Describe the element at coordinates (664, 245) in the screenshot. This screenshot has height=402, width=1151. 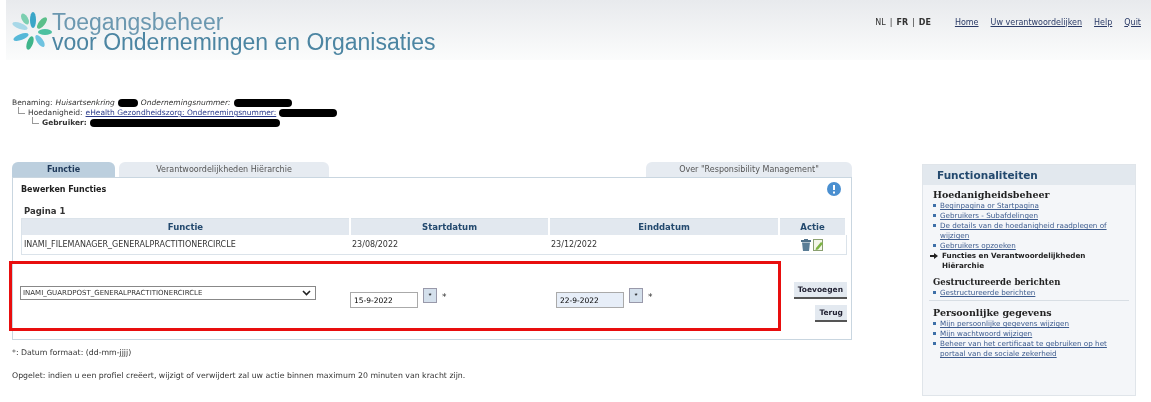
I see `table-cell: 23/12/2022` at that location.